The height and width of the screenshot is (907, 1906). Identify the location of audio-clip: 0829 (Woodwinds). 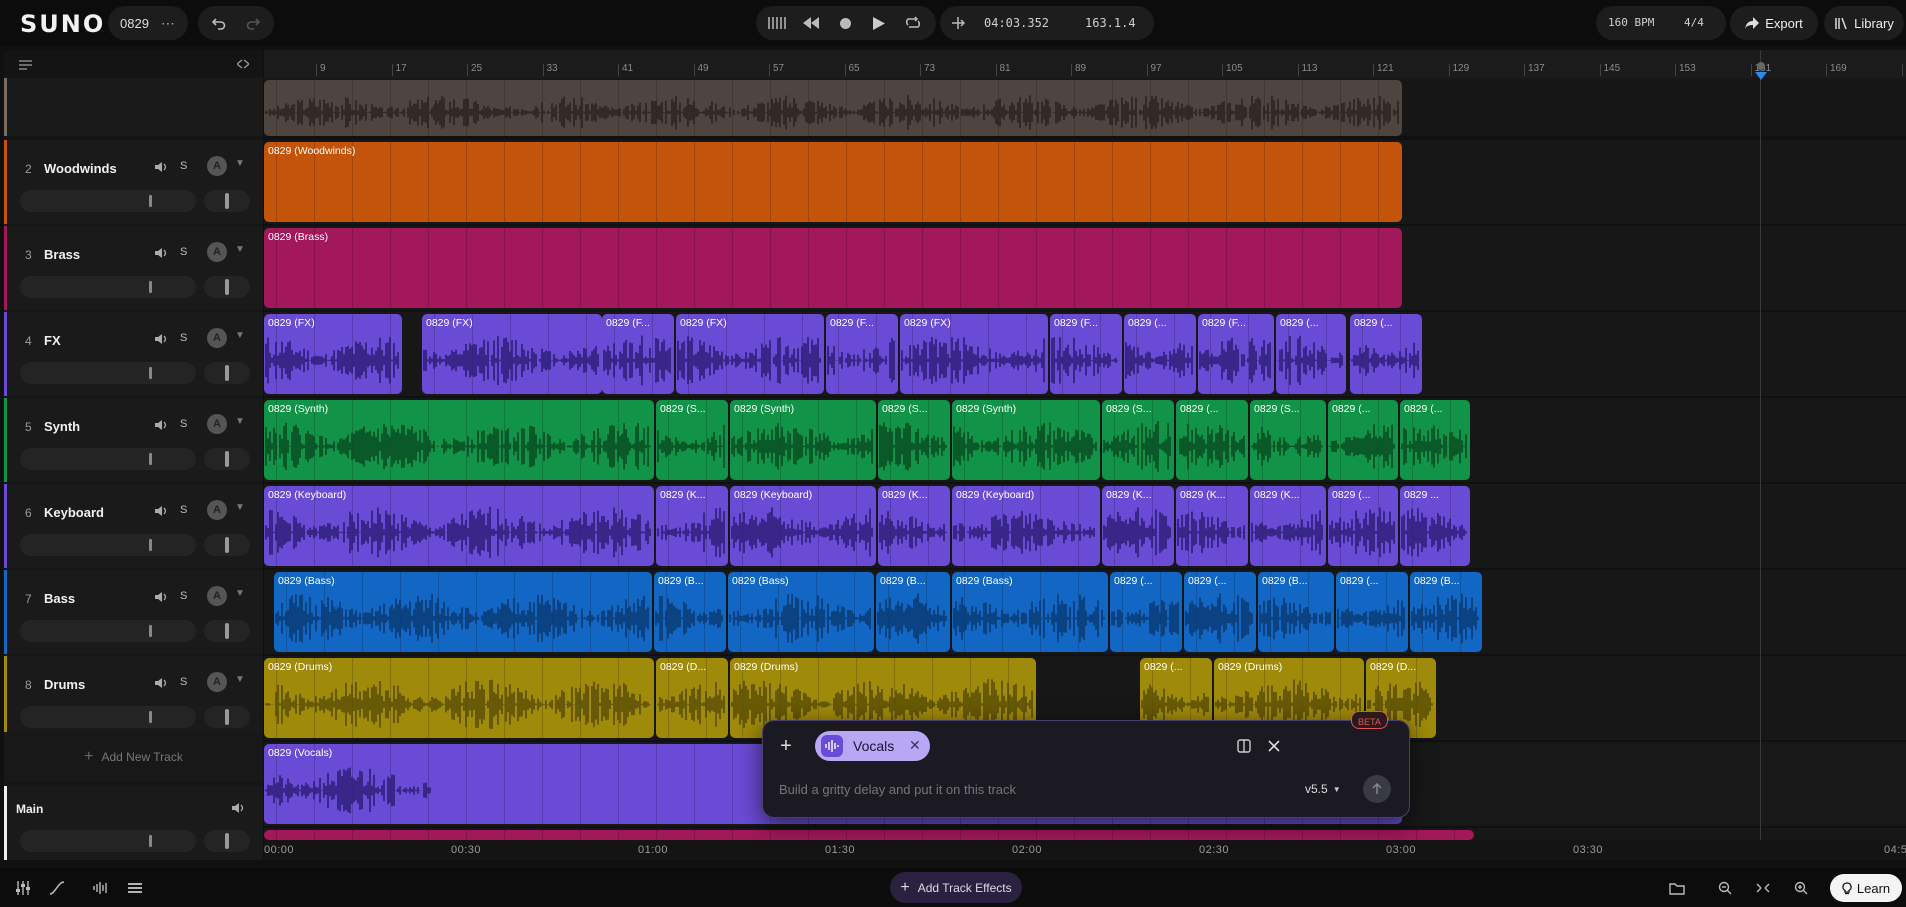
(833, 182).